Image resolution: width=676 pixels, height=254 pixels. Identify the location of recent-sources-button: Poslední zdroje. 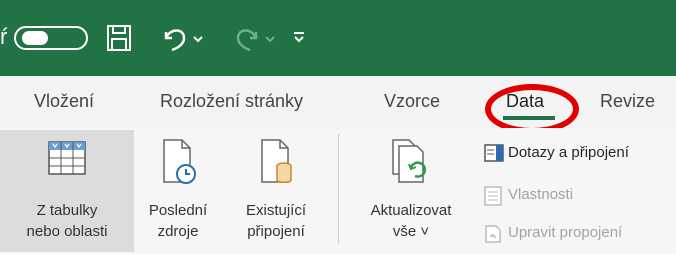
(178, 191).